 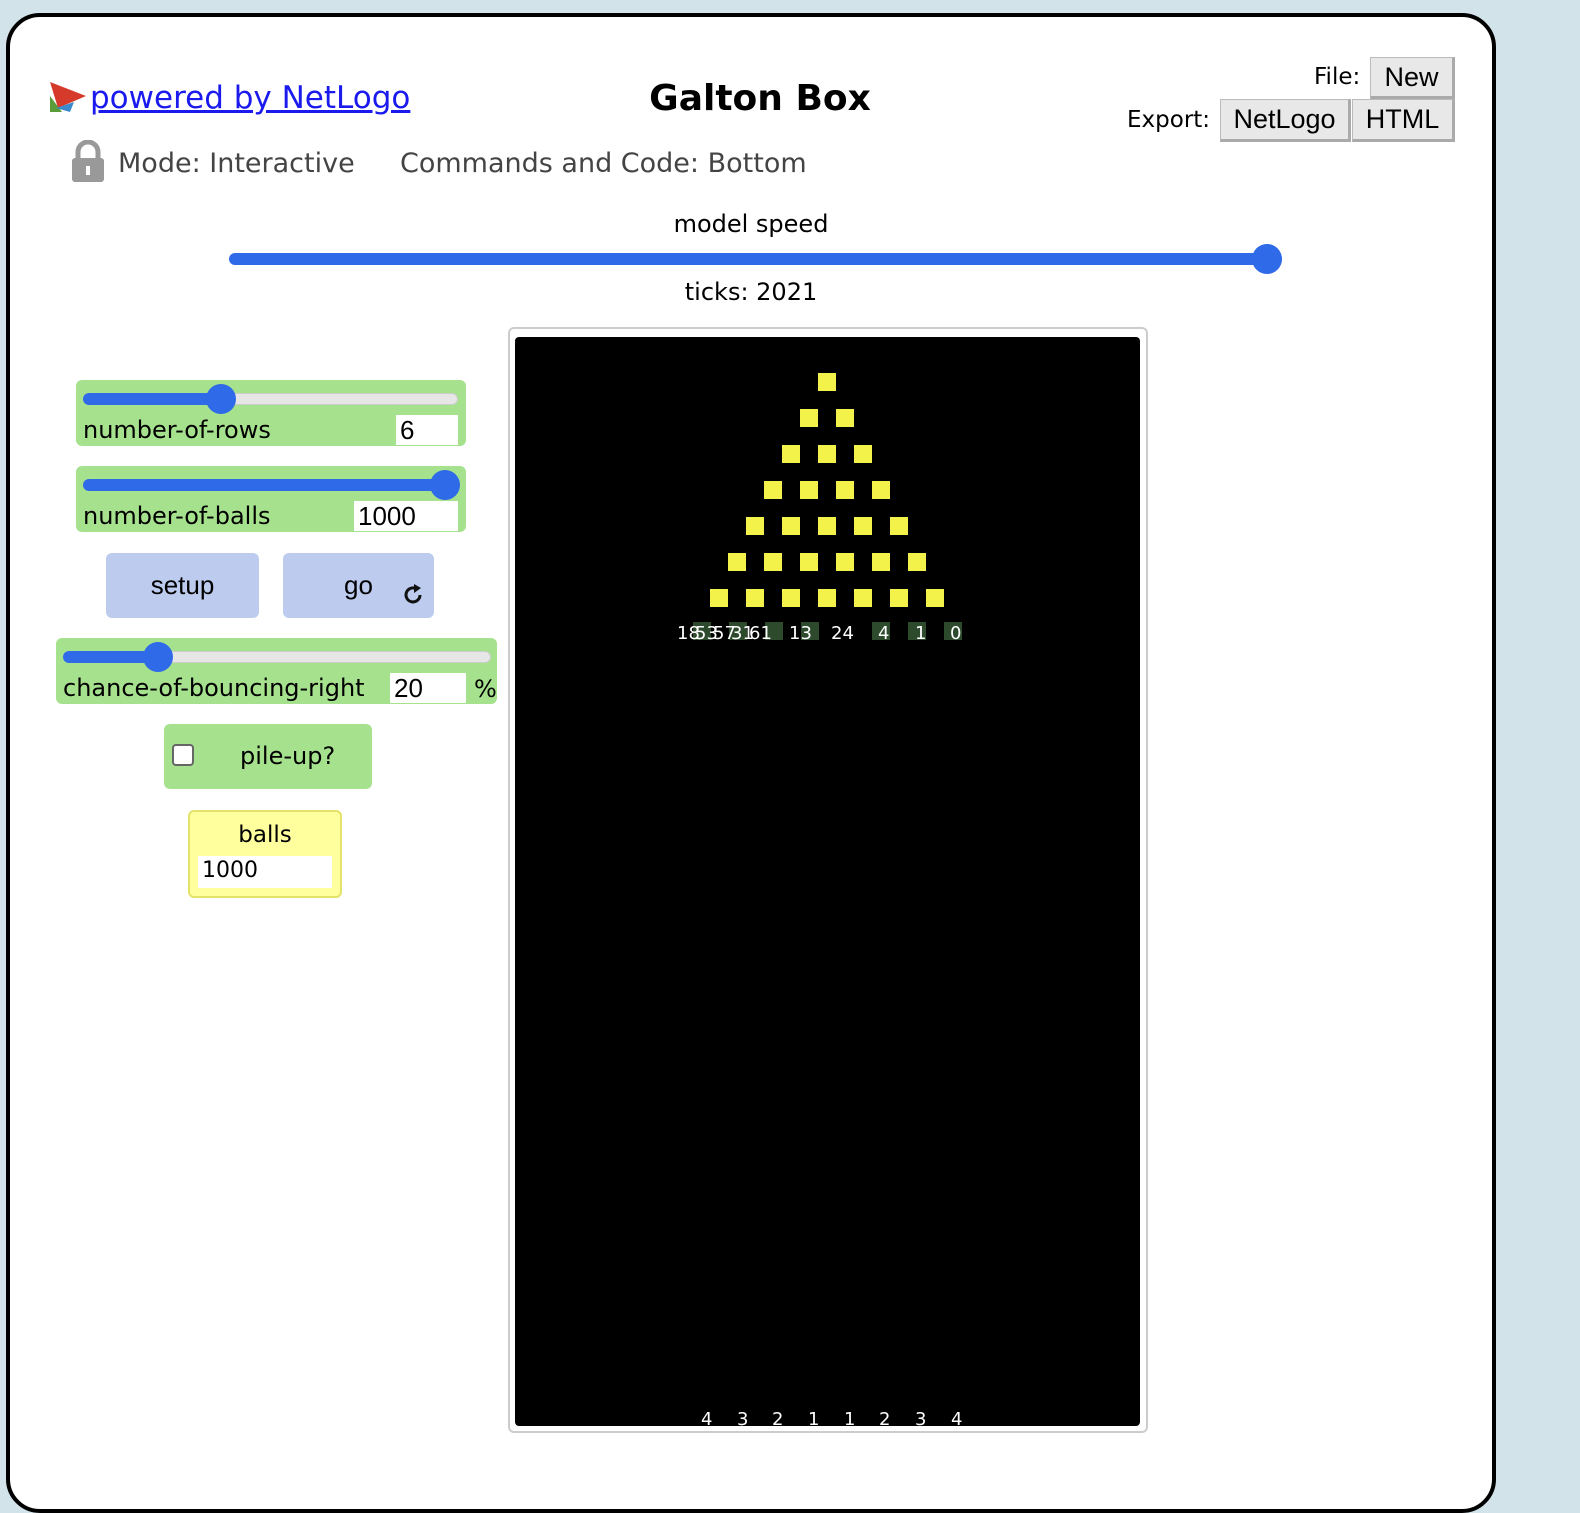 I want to click on bin-count-label: 1, so click(x=921, y=633).